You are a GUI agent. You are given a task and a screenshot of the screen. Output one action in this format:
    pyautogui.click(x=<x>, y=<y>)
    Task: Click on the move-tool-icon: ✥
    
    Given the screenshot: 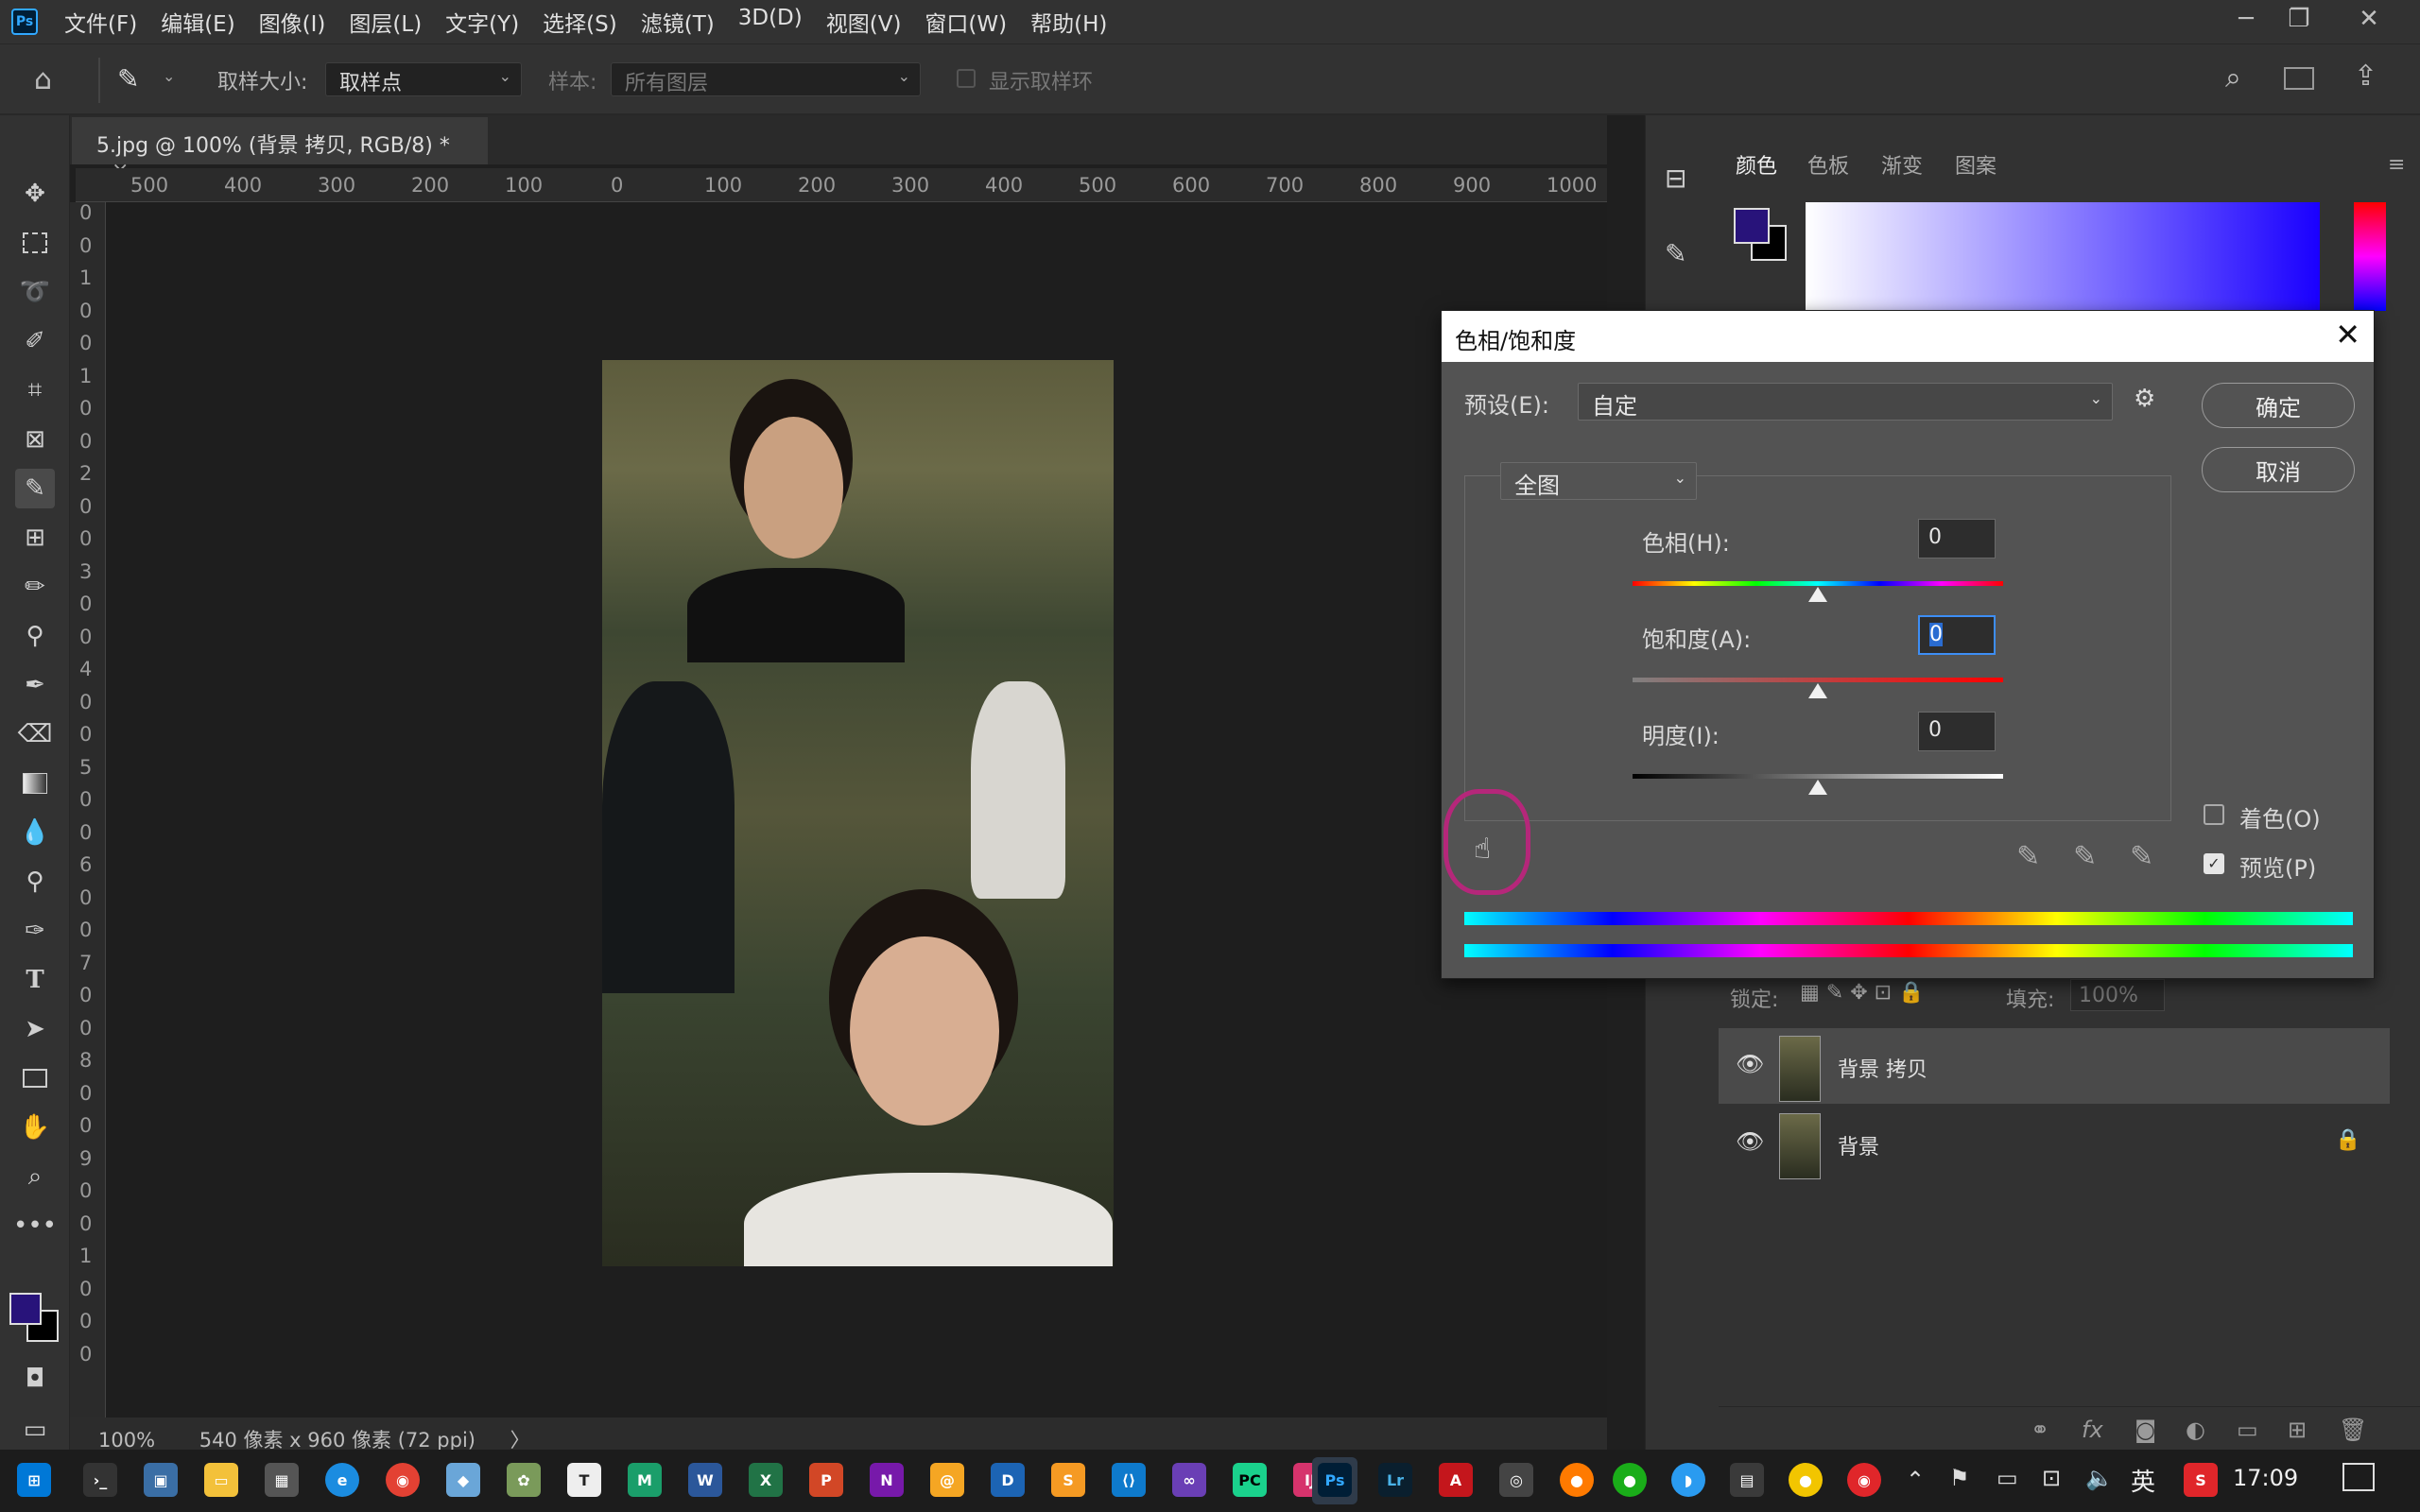 What is the action you would take?
    pyautogui.click(x=35, y=194)
    